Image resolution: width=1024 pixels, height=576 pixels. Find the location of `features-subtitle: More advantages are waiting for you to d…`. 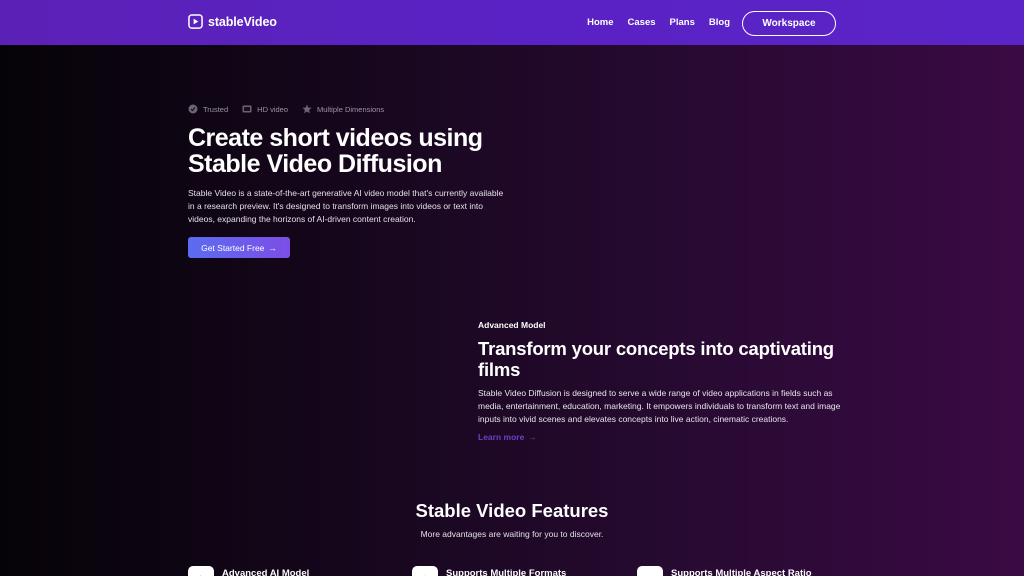

features-subtitle: More advantages are waiting for you to d… is located at coordinates (512, 534).